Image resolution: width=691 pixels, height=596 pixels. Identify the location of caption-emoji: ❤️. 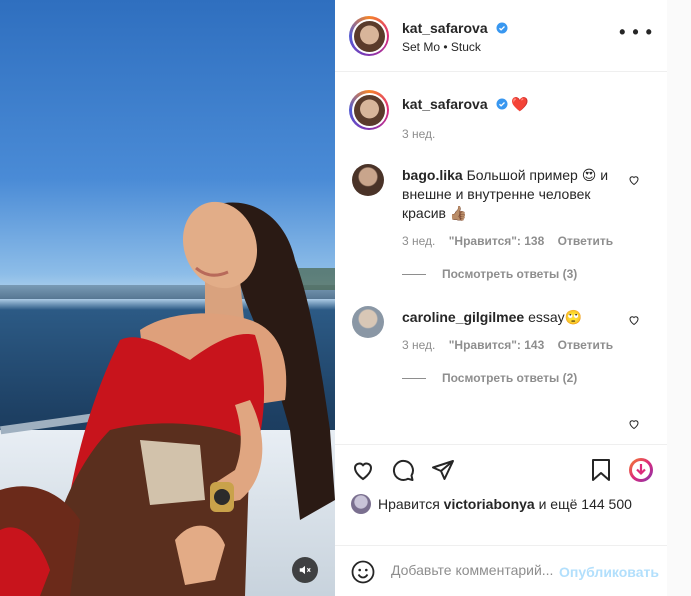
(520, 104).